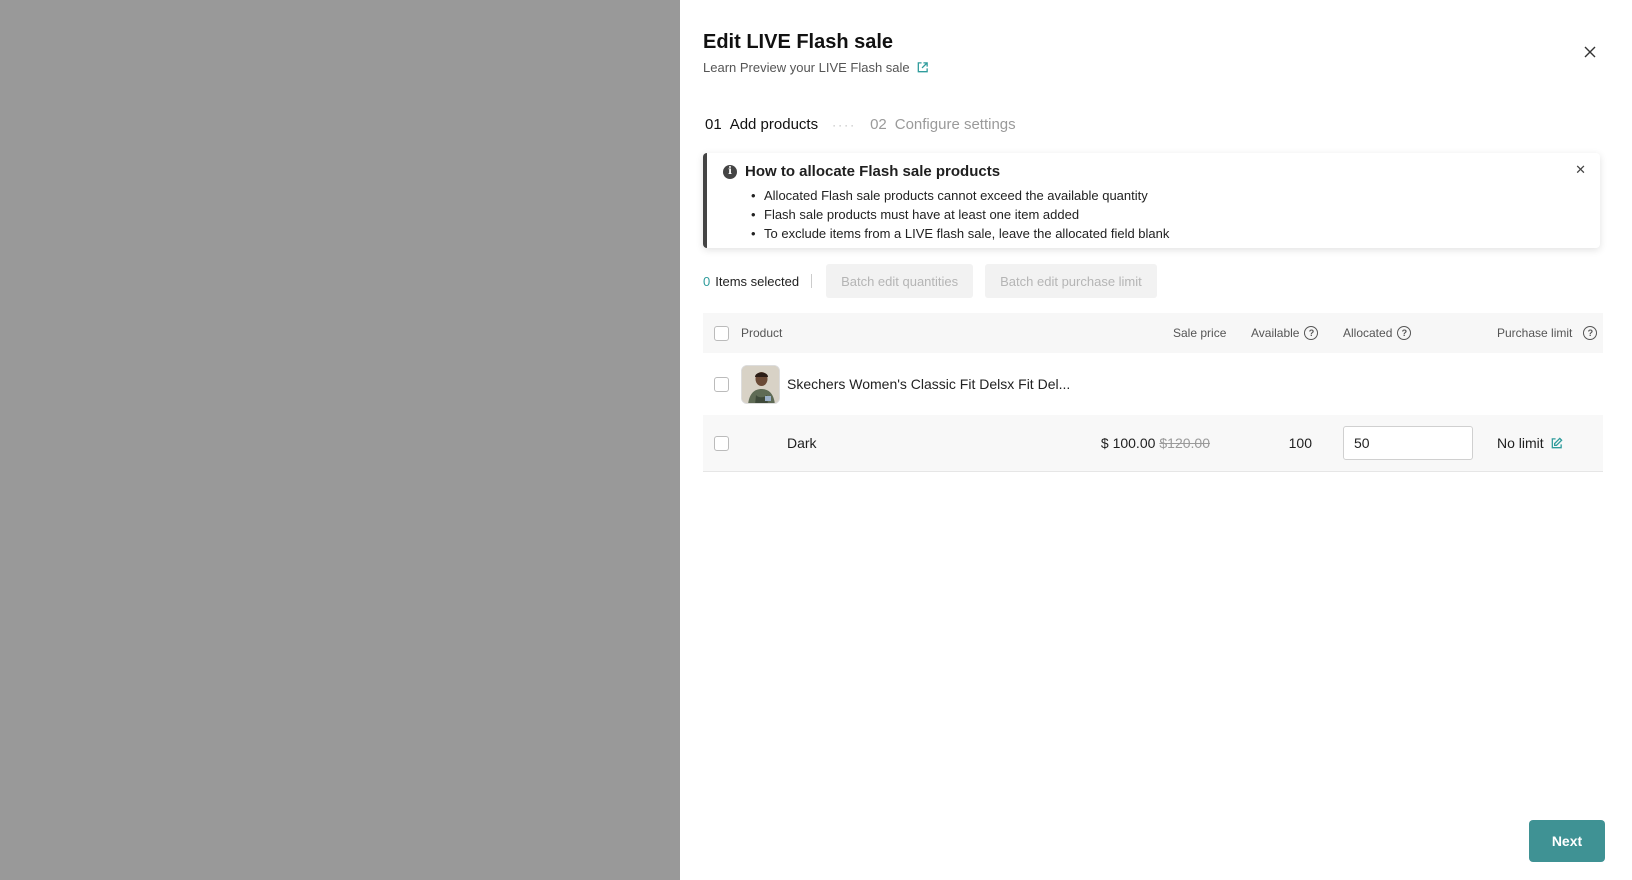 This screenshot has width=1632, height=880. I want to click on batch-edit-quantities-button: Batch edit quantities, so click(900, 281).